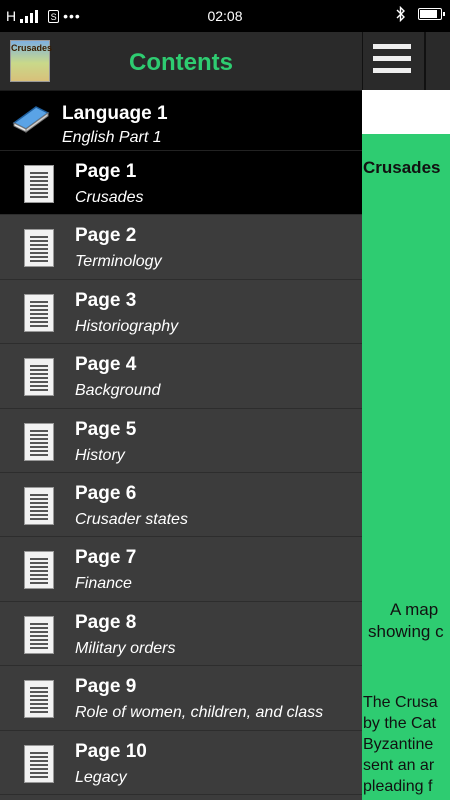 The height and width of the screenshot is (800, 450). What do you see at coordinates (406, 631) in the screenshot?
I see `caption-line-2: showing c` at bounding box center [406, 631].